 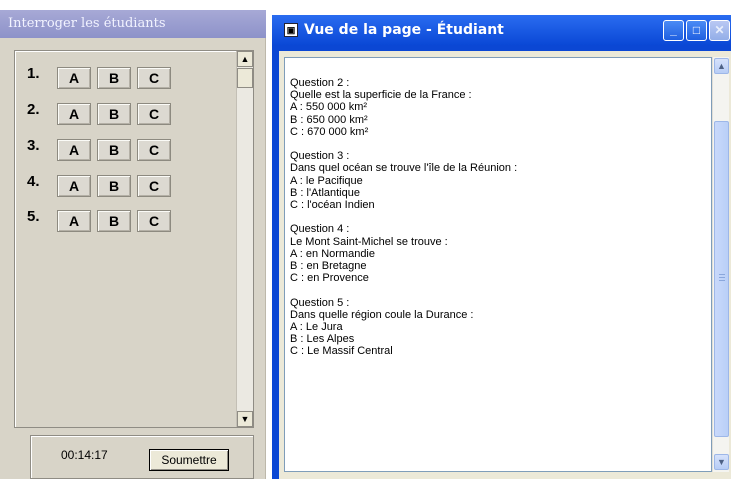 I want to click on question-number: 2., so click(x=33, y=109).